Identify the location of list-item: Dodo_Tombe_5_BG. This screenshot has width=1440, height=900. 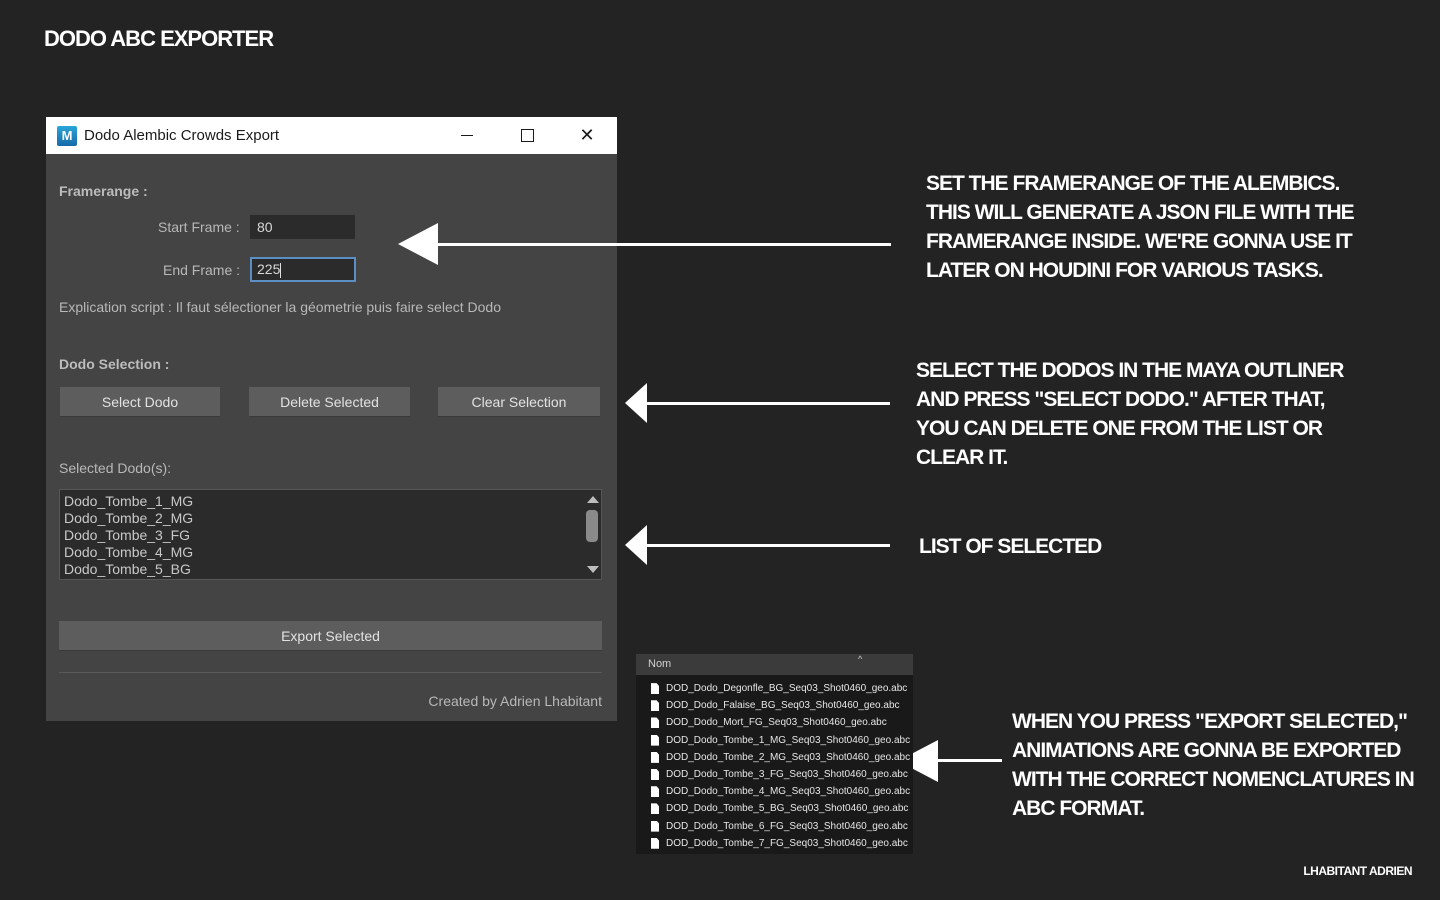
(330, 569).